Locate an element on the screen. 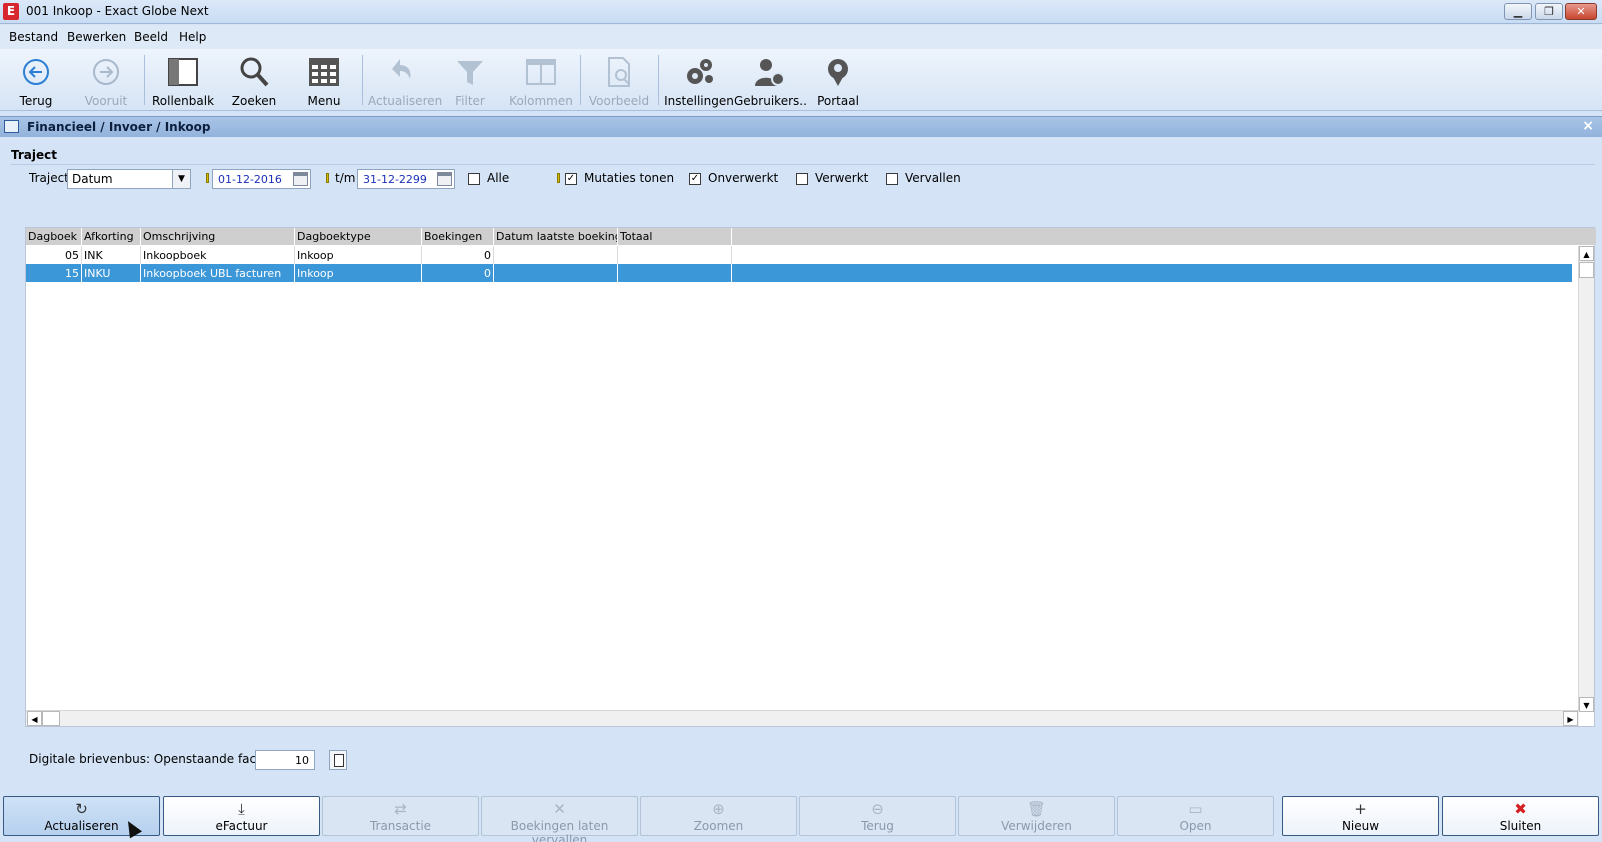 Image resolution: width=1602 pixels, height=842 pixels. zoomen-button: ⊕ Zoomen is located at coordinates (718, 816).